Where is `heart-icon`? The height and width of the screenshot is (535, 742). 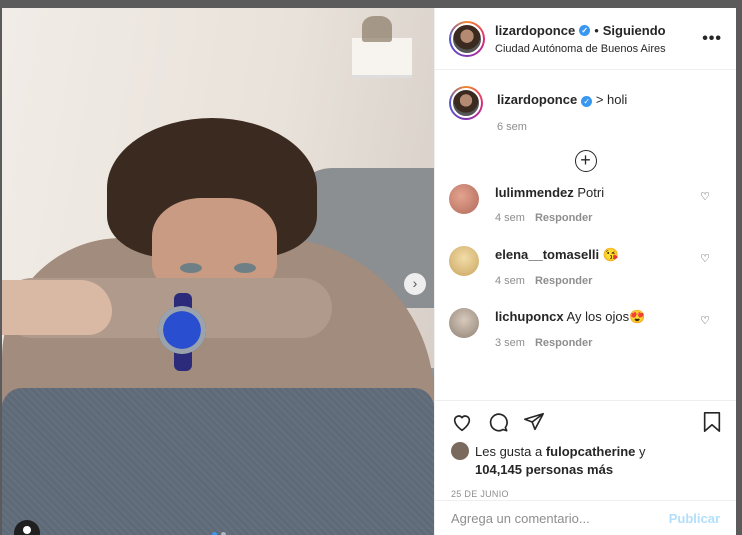 heart-icon is located at coordinates (462, 422).